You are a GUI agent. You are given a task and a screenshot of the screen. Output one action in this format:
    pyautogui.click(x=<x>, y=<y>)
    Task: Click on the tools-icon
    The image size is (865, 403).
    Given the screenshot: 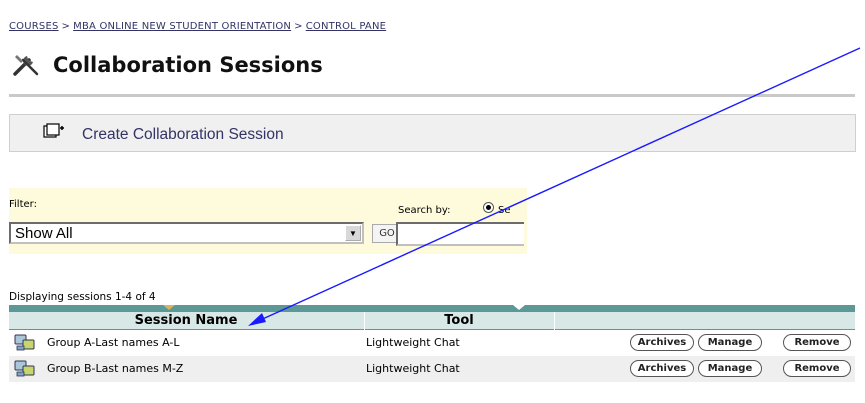 What is the action you would take?
    pyautogui.click(x=26, y=65)
    